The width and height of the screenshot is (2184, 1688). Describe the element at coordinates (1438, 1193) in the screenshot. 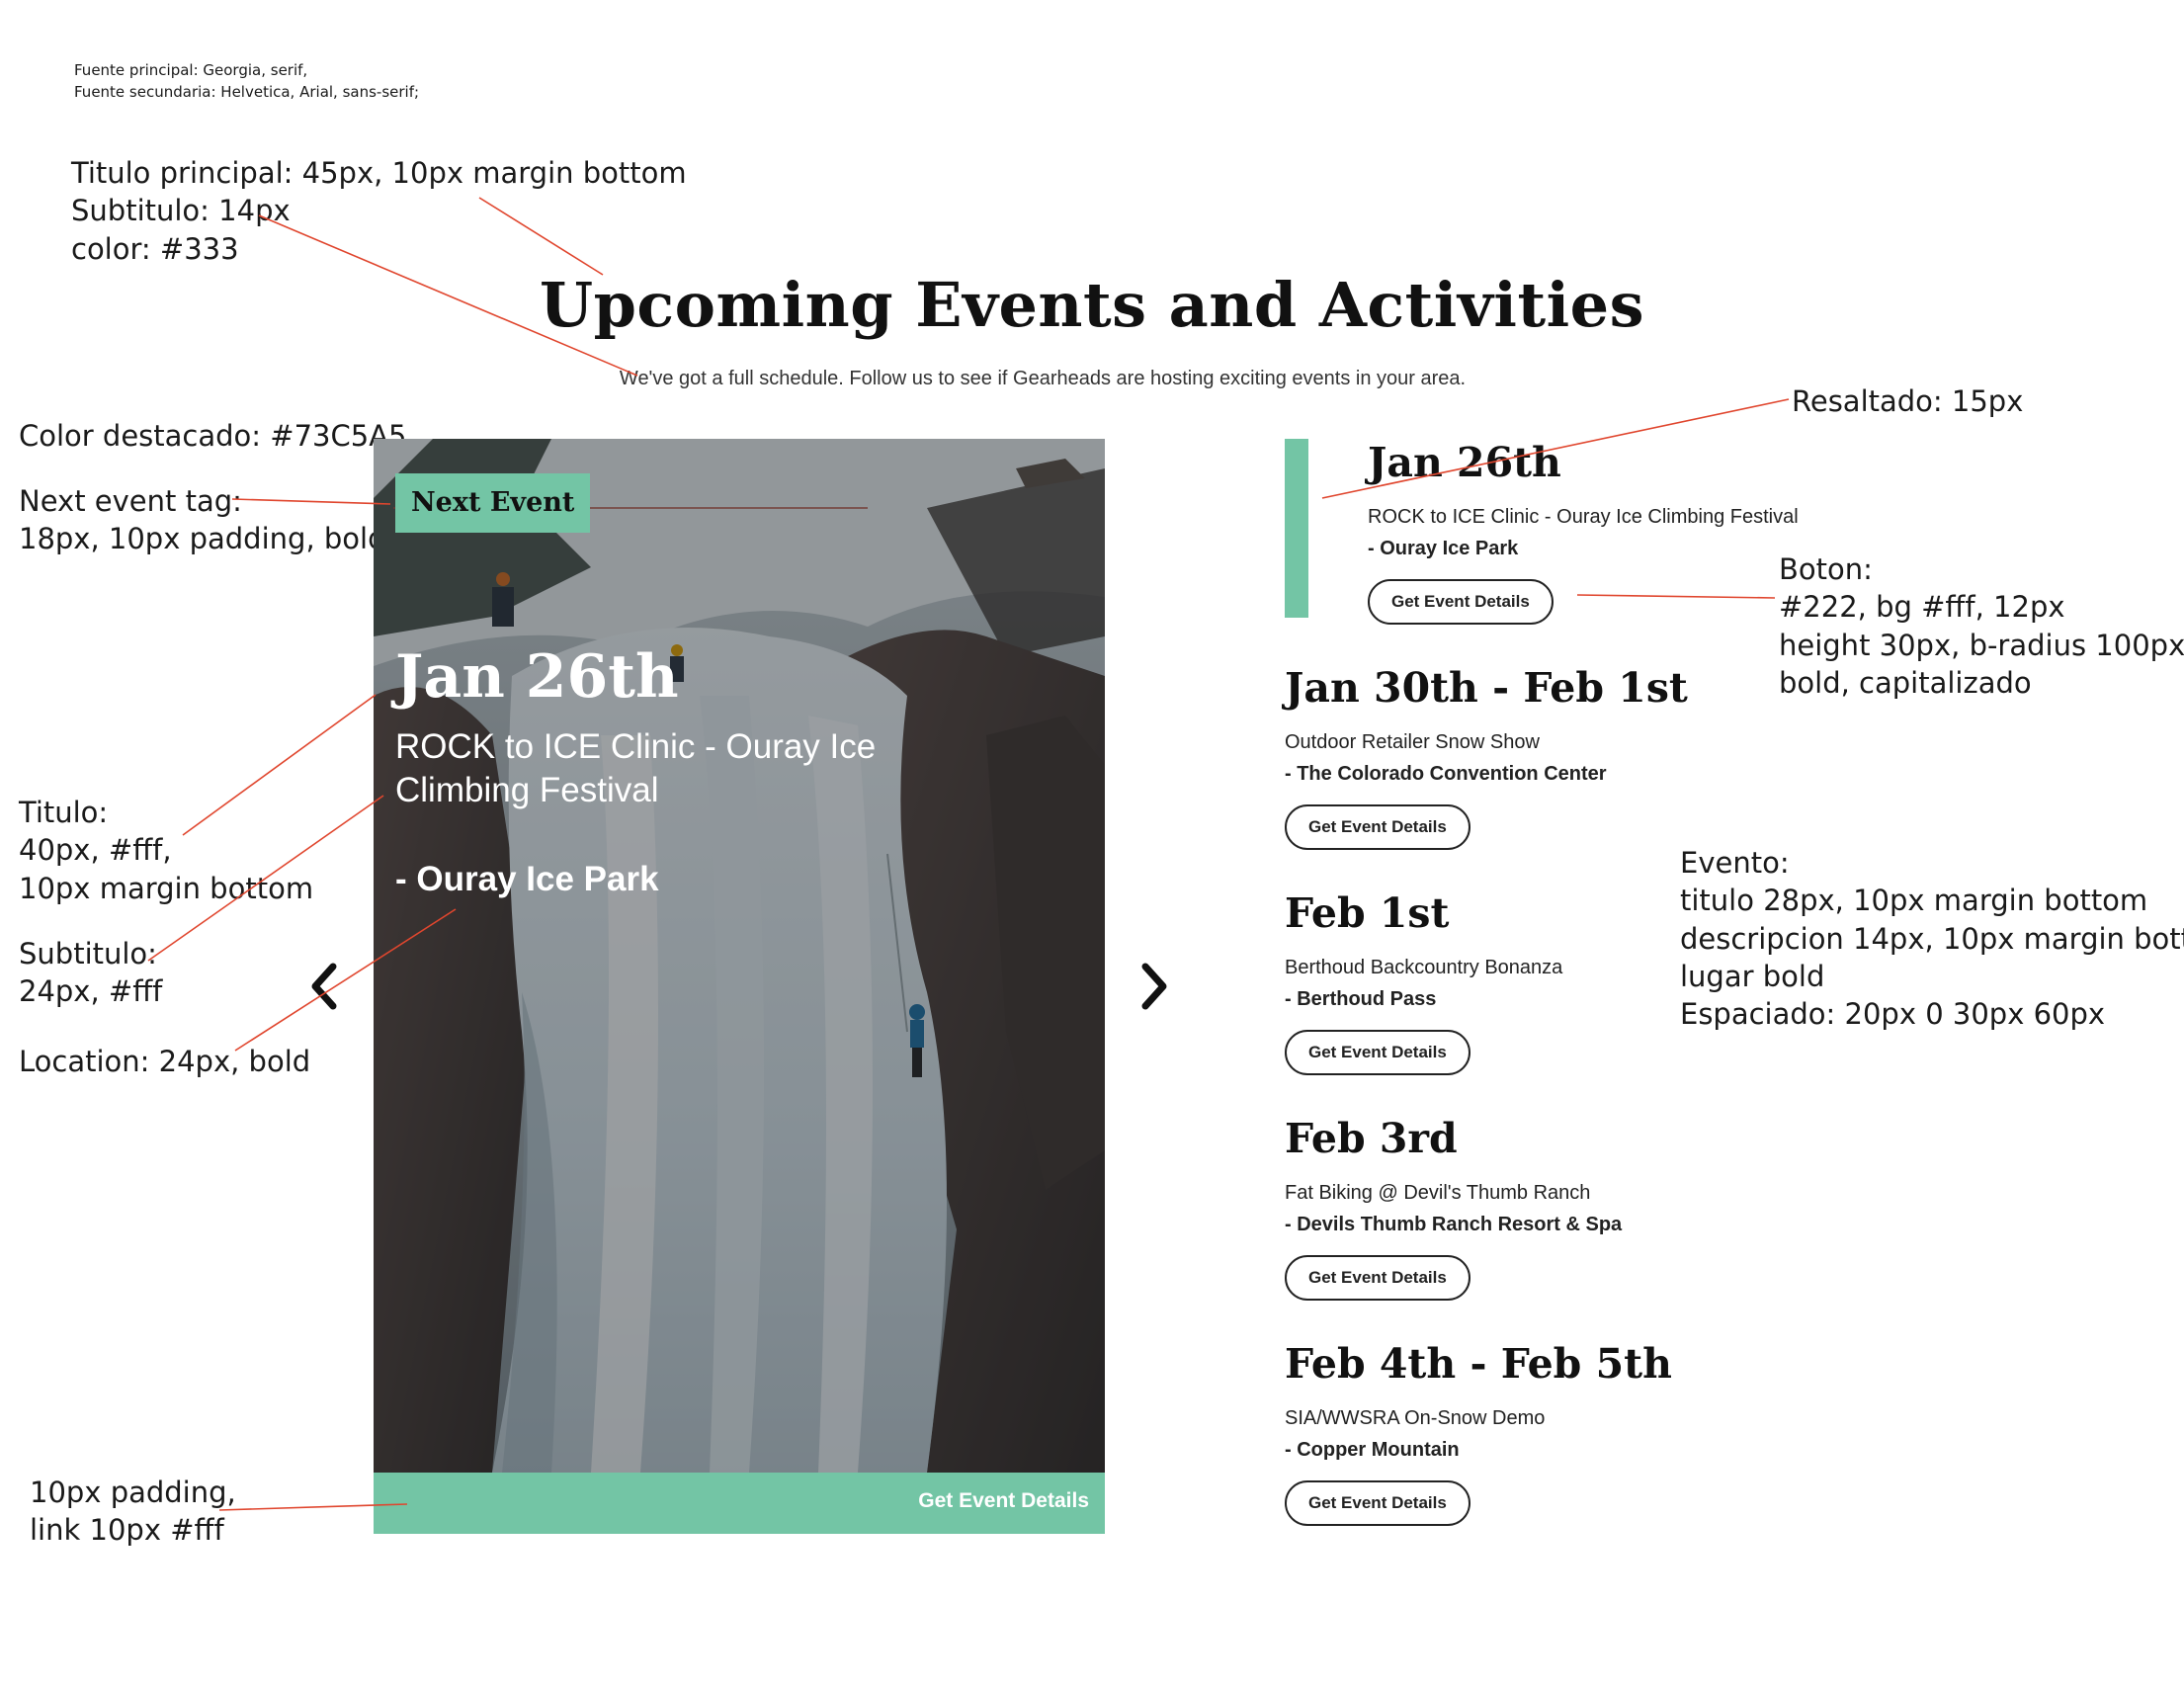

I see `event-description: Fat Biking @ Devil's Thumb Ranch` at that location.